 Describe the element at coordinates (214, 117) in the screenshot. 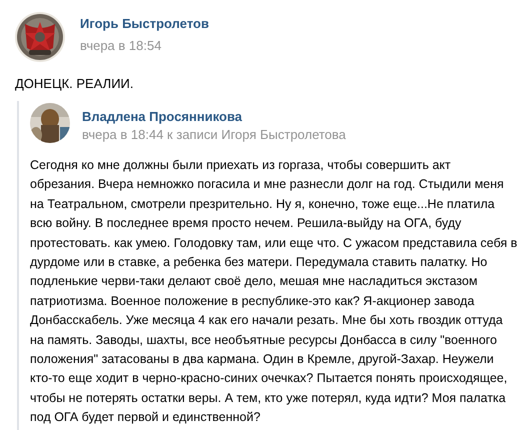

I see `author-name: Владлена Просянникова` at that location.